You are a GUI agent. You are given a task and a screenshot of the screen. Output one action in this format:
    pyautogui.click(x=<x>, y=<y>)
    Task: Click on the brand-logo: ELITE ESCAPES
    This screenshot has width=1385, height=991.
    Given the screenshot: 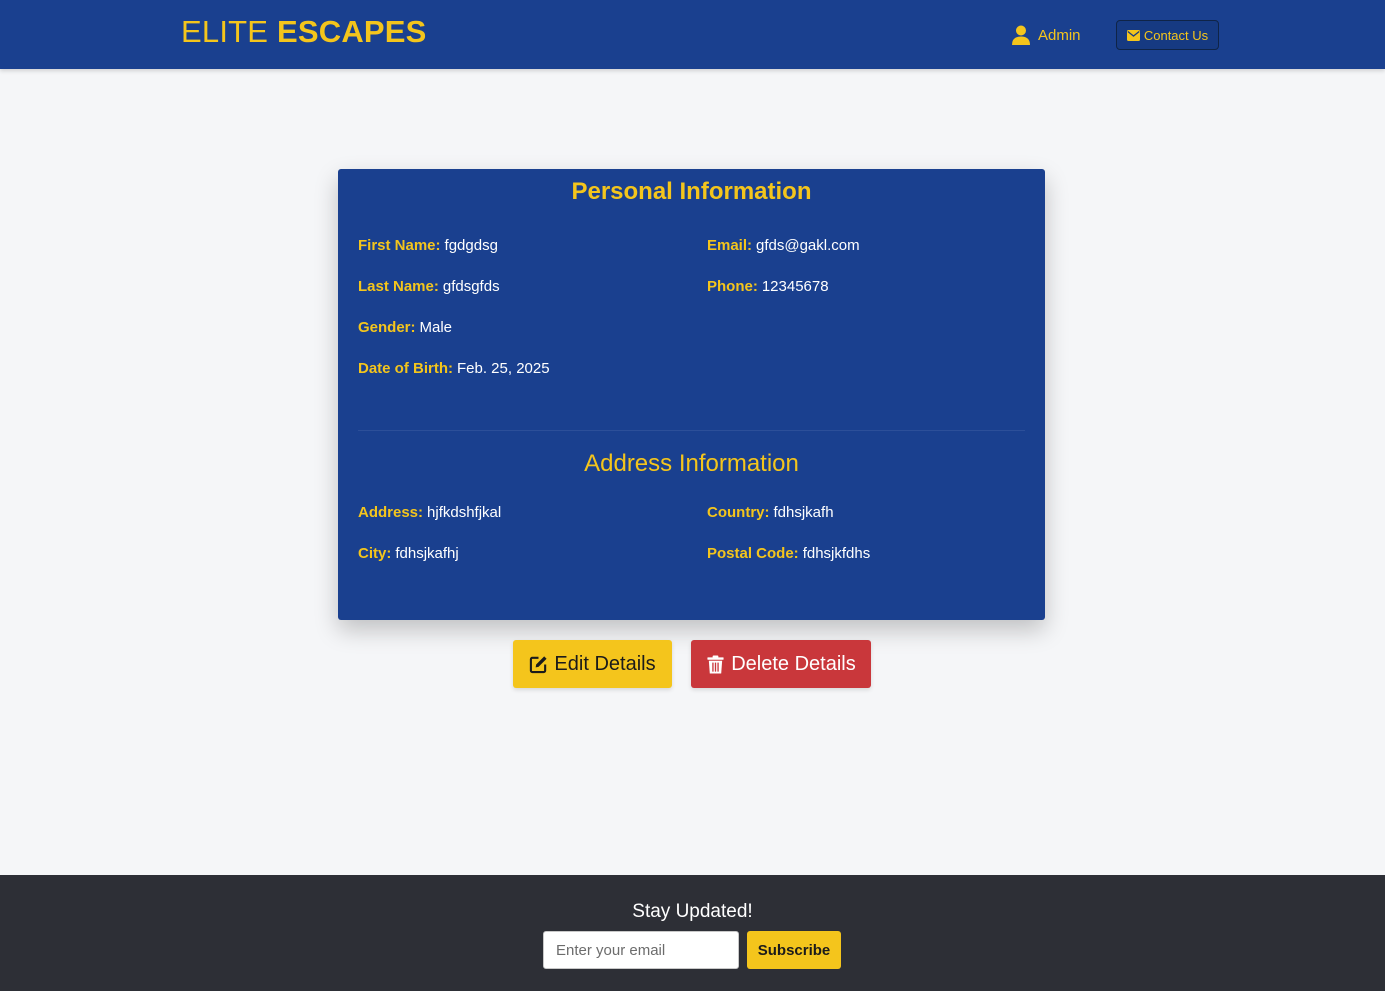 What is the action you would take?
    pyautogui.click(x=304, y=32)
    